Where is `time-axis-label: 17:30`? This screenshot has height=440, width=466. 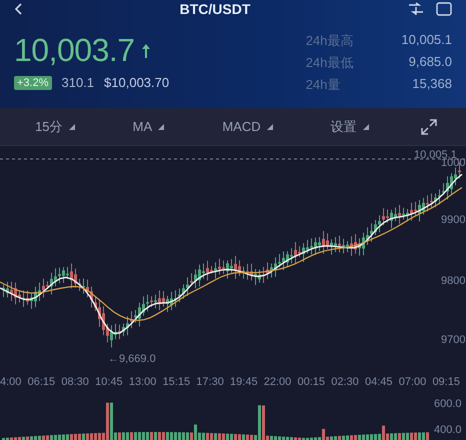
time-axis-label: 17:30 is located at coordinates (210, 382).